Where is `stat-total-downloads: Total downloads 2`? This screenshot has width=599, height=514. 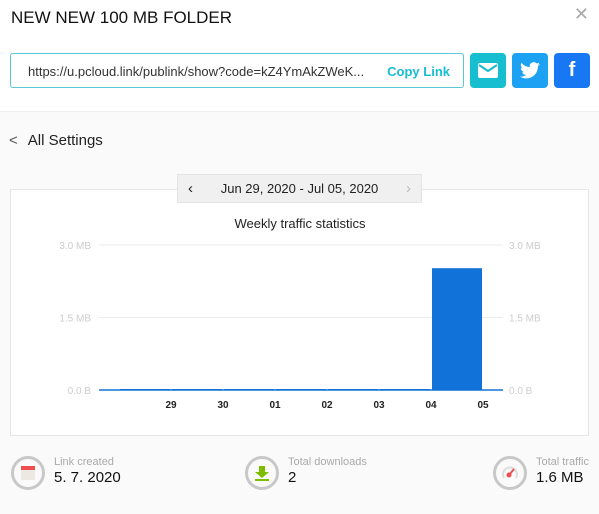
stat-total-downloads: Total downloads 2 is located at coordinates (306, 473).